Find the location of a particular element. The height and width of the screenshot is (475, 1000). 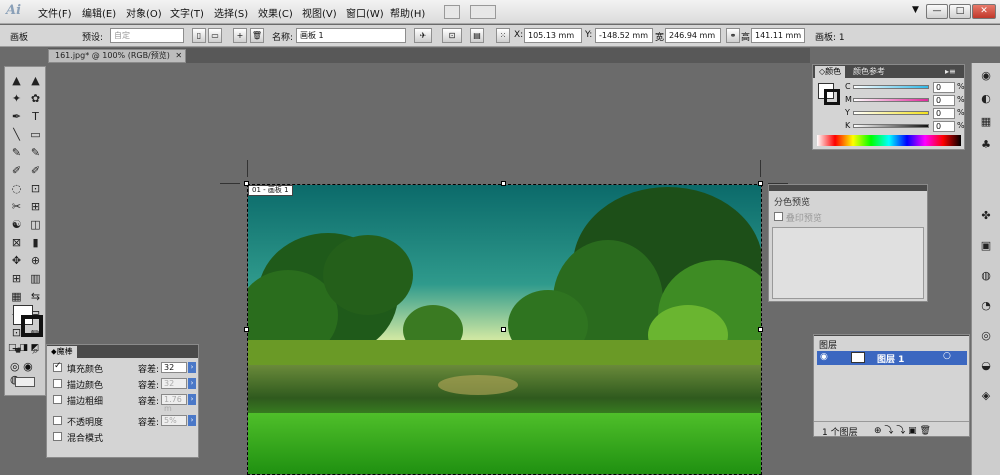

tool-icon: T is located at coordinates (35, 117).